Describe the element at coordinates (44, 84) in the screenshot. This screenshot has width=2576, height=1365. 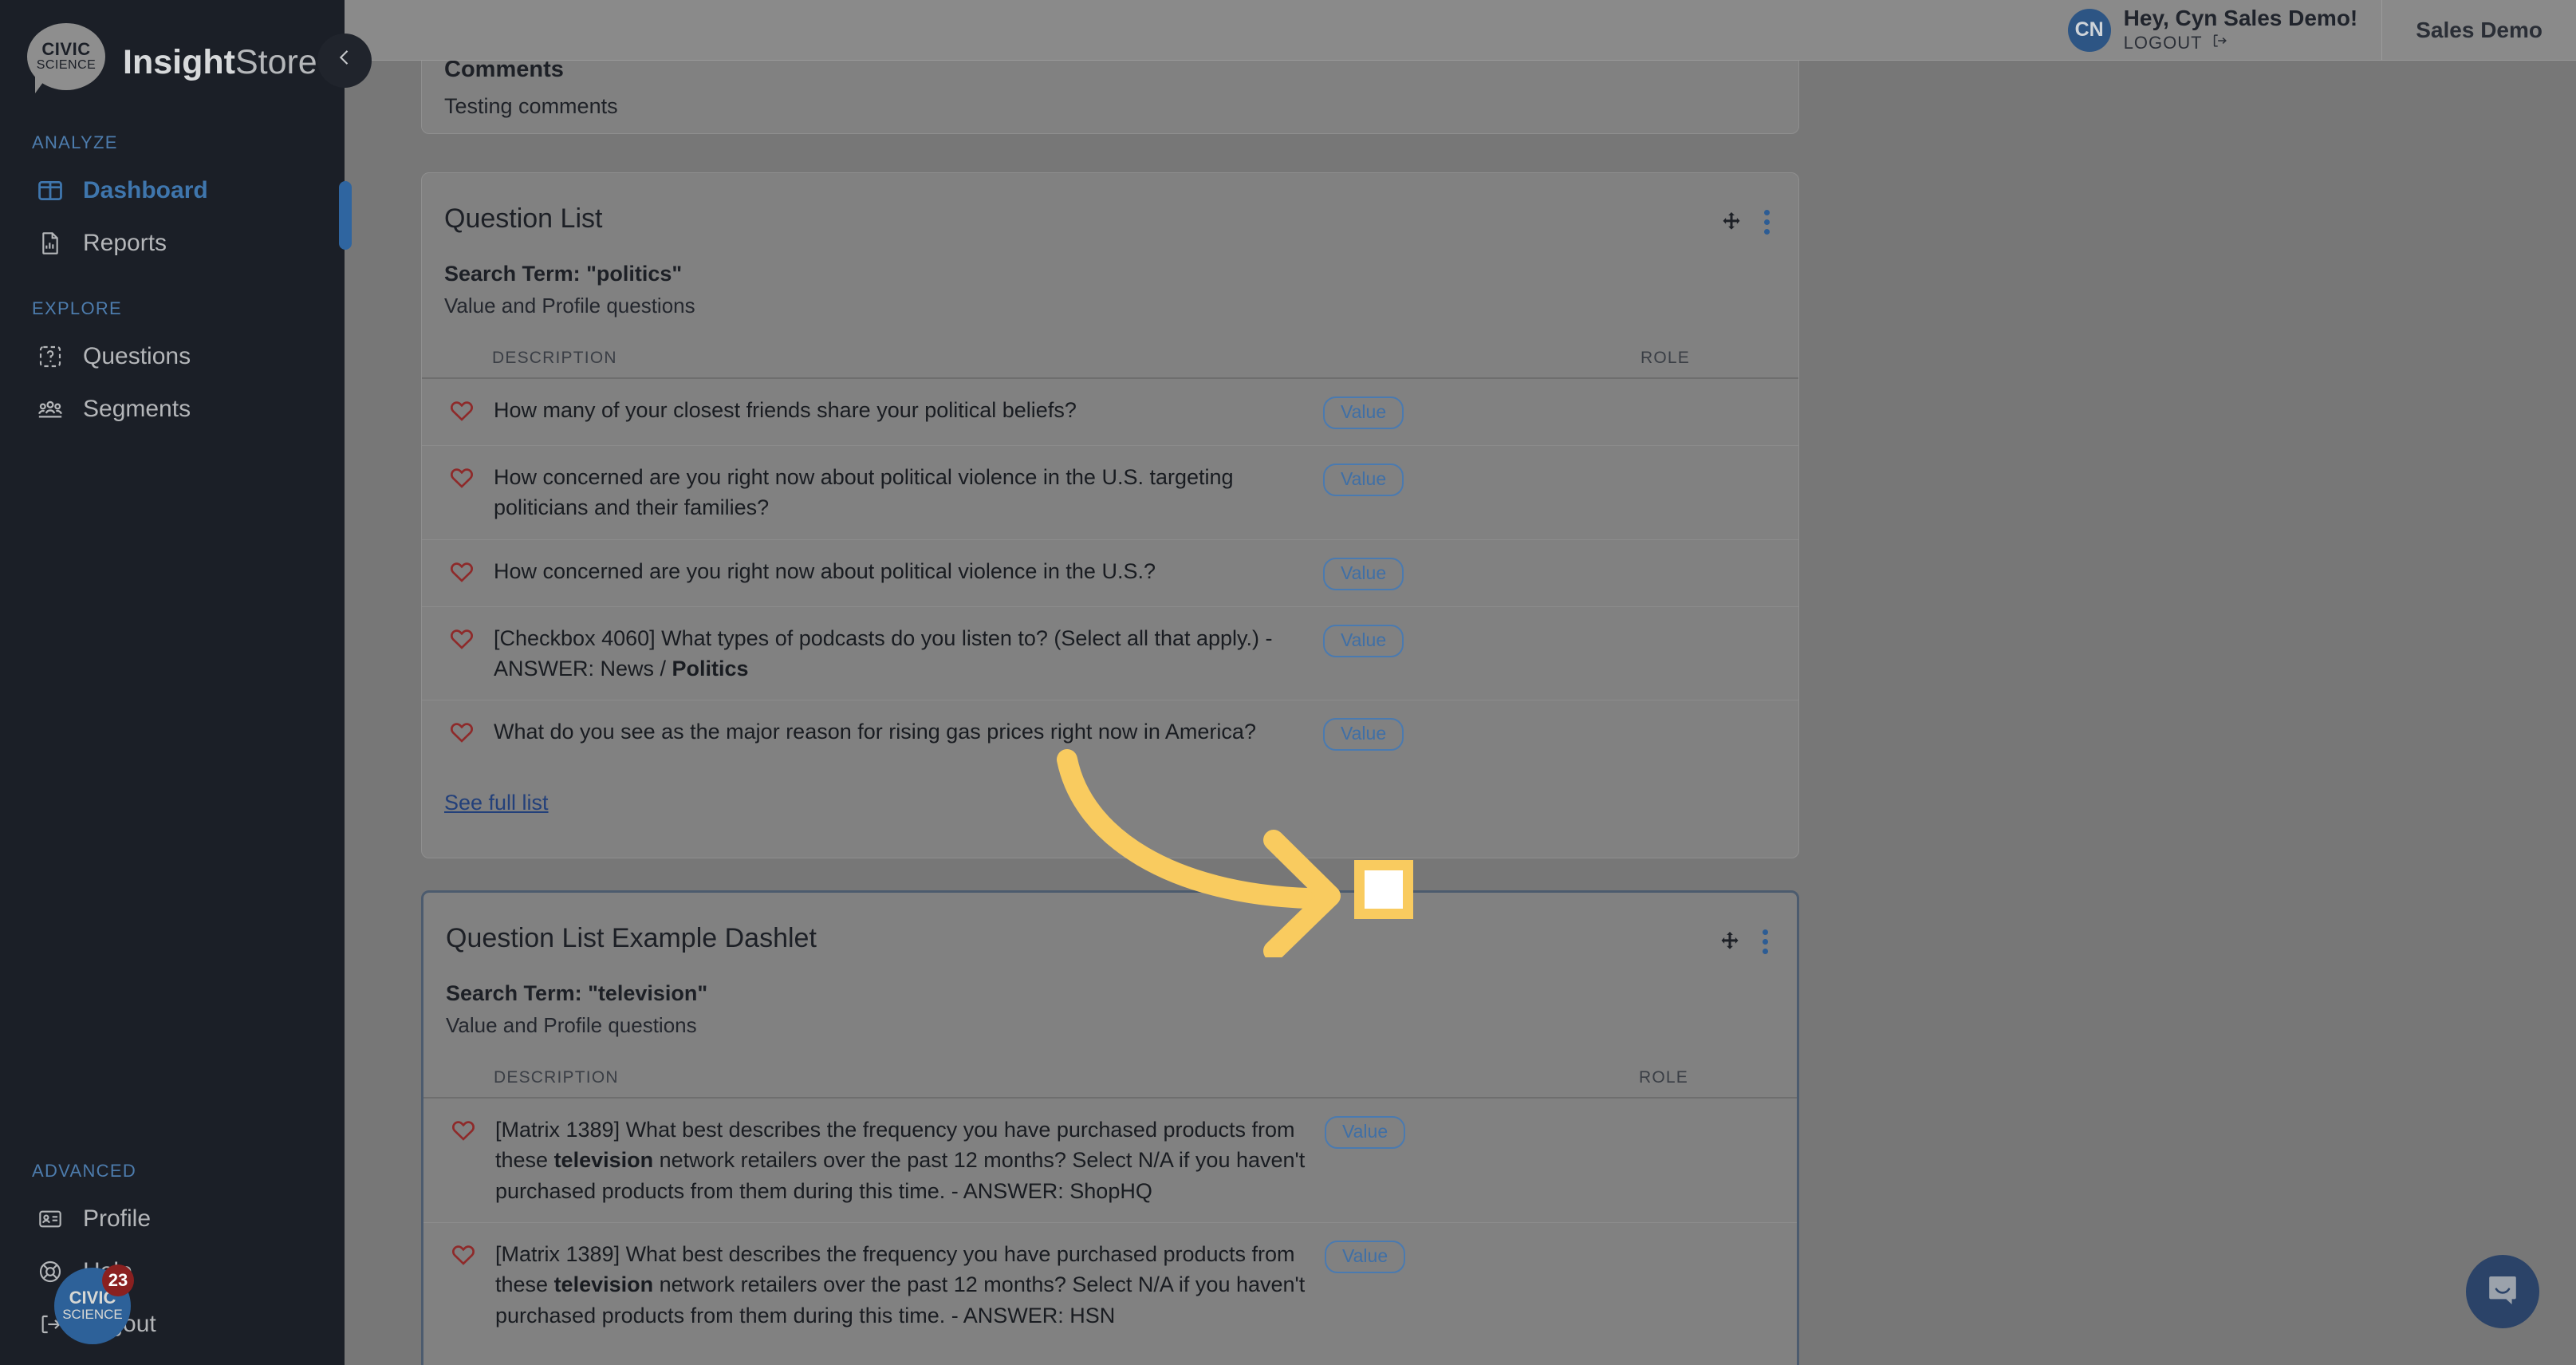
I see `logo-bubble-tail` at that location.